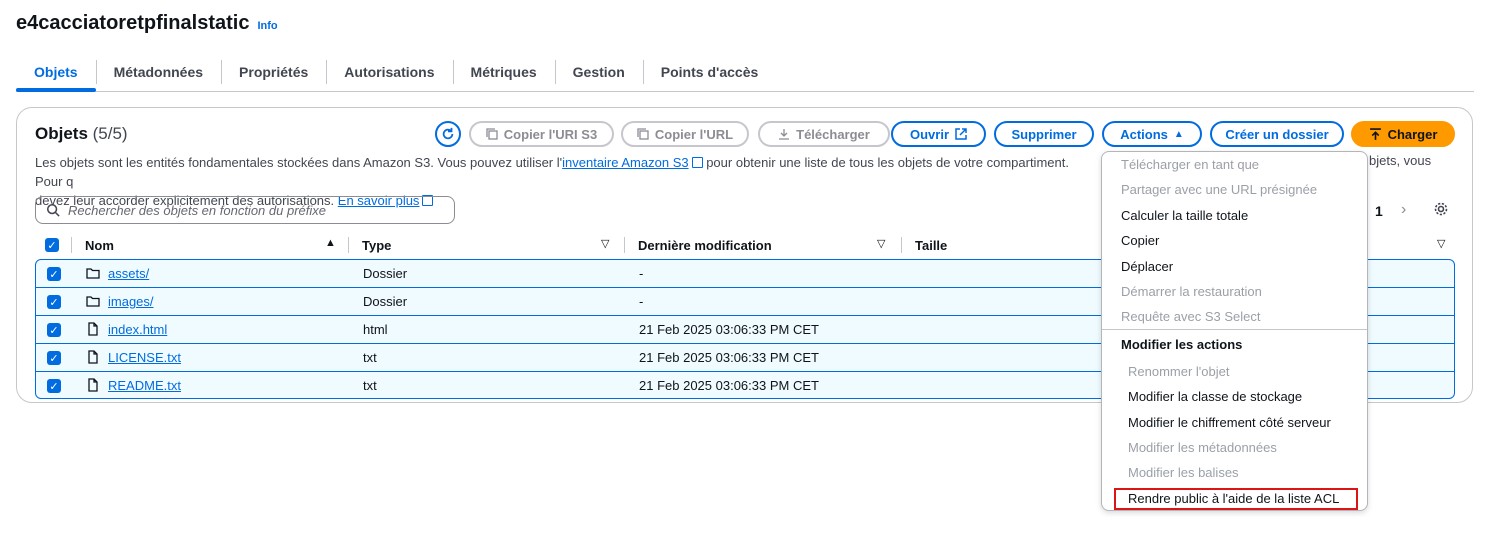  What do you see at coordinates (824, 134) in the screenshot?
I see `download-button: Télécharger` at bounding box center [824, 134].